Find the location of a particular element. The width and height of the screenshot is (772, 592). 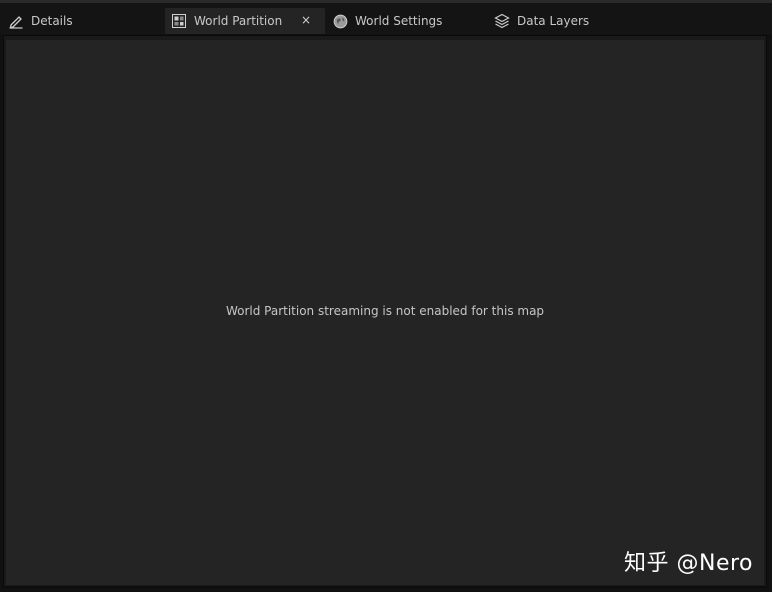

tab-label: Data Layers is located at coordinates (553, 21).